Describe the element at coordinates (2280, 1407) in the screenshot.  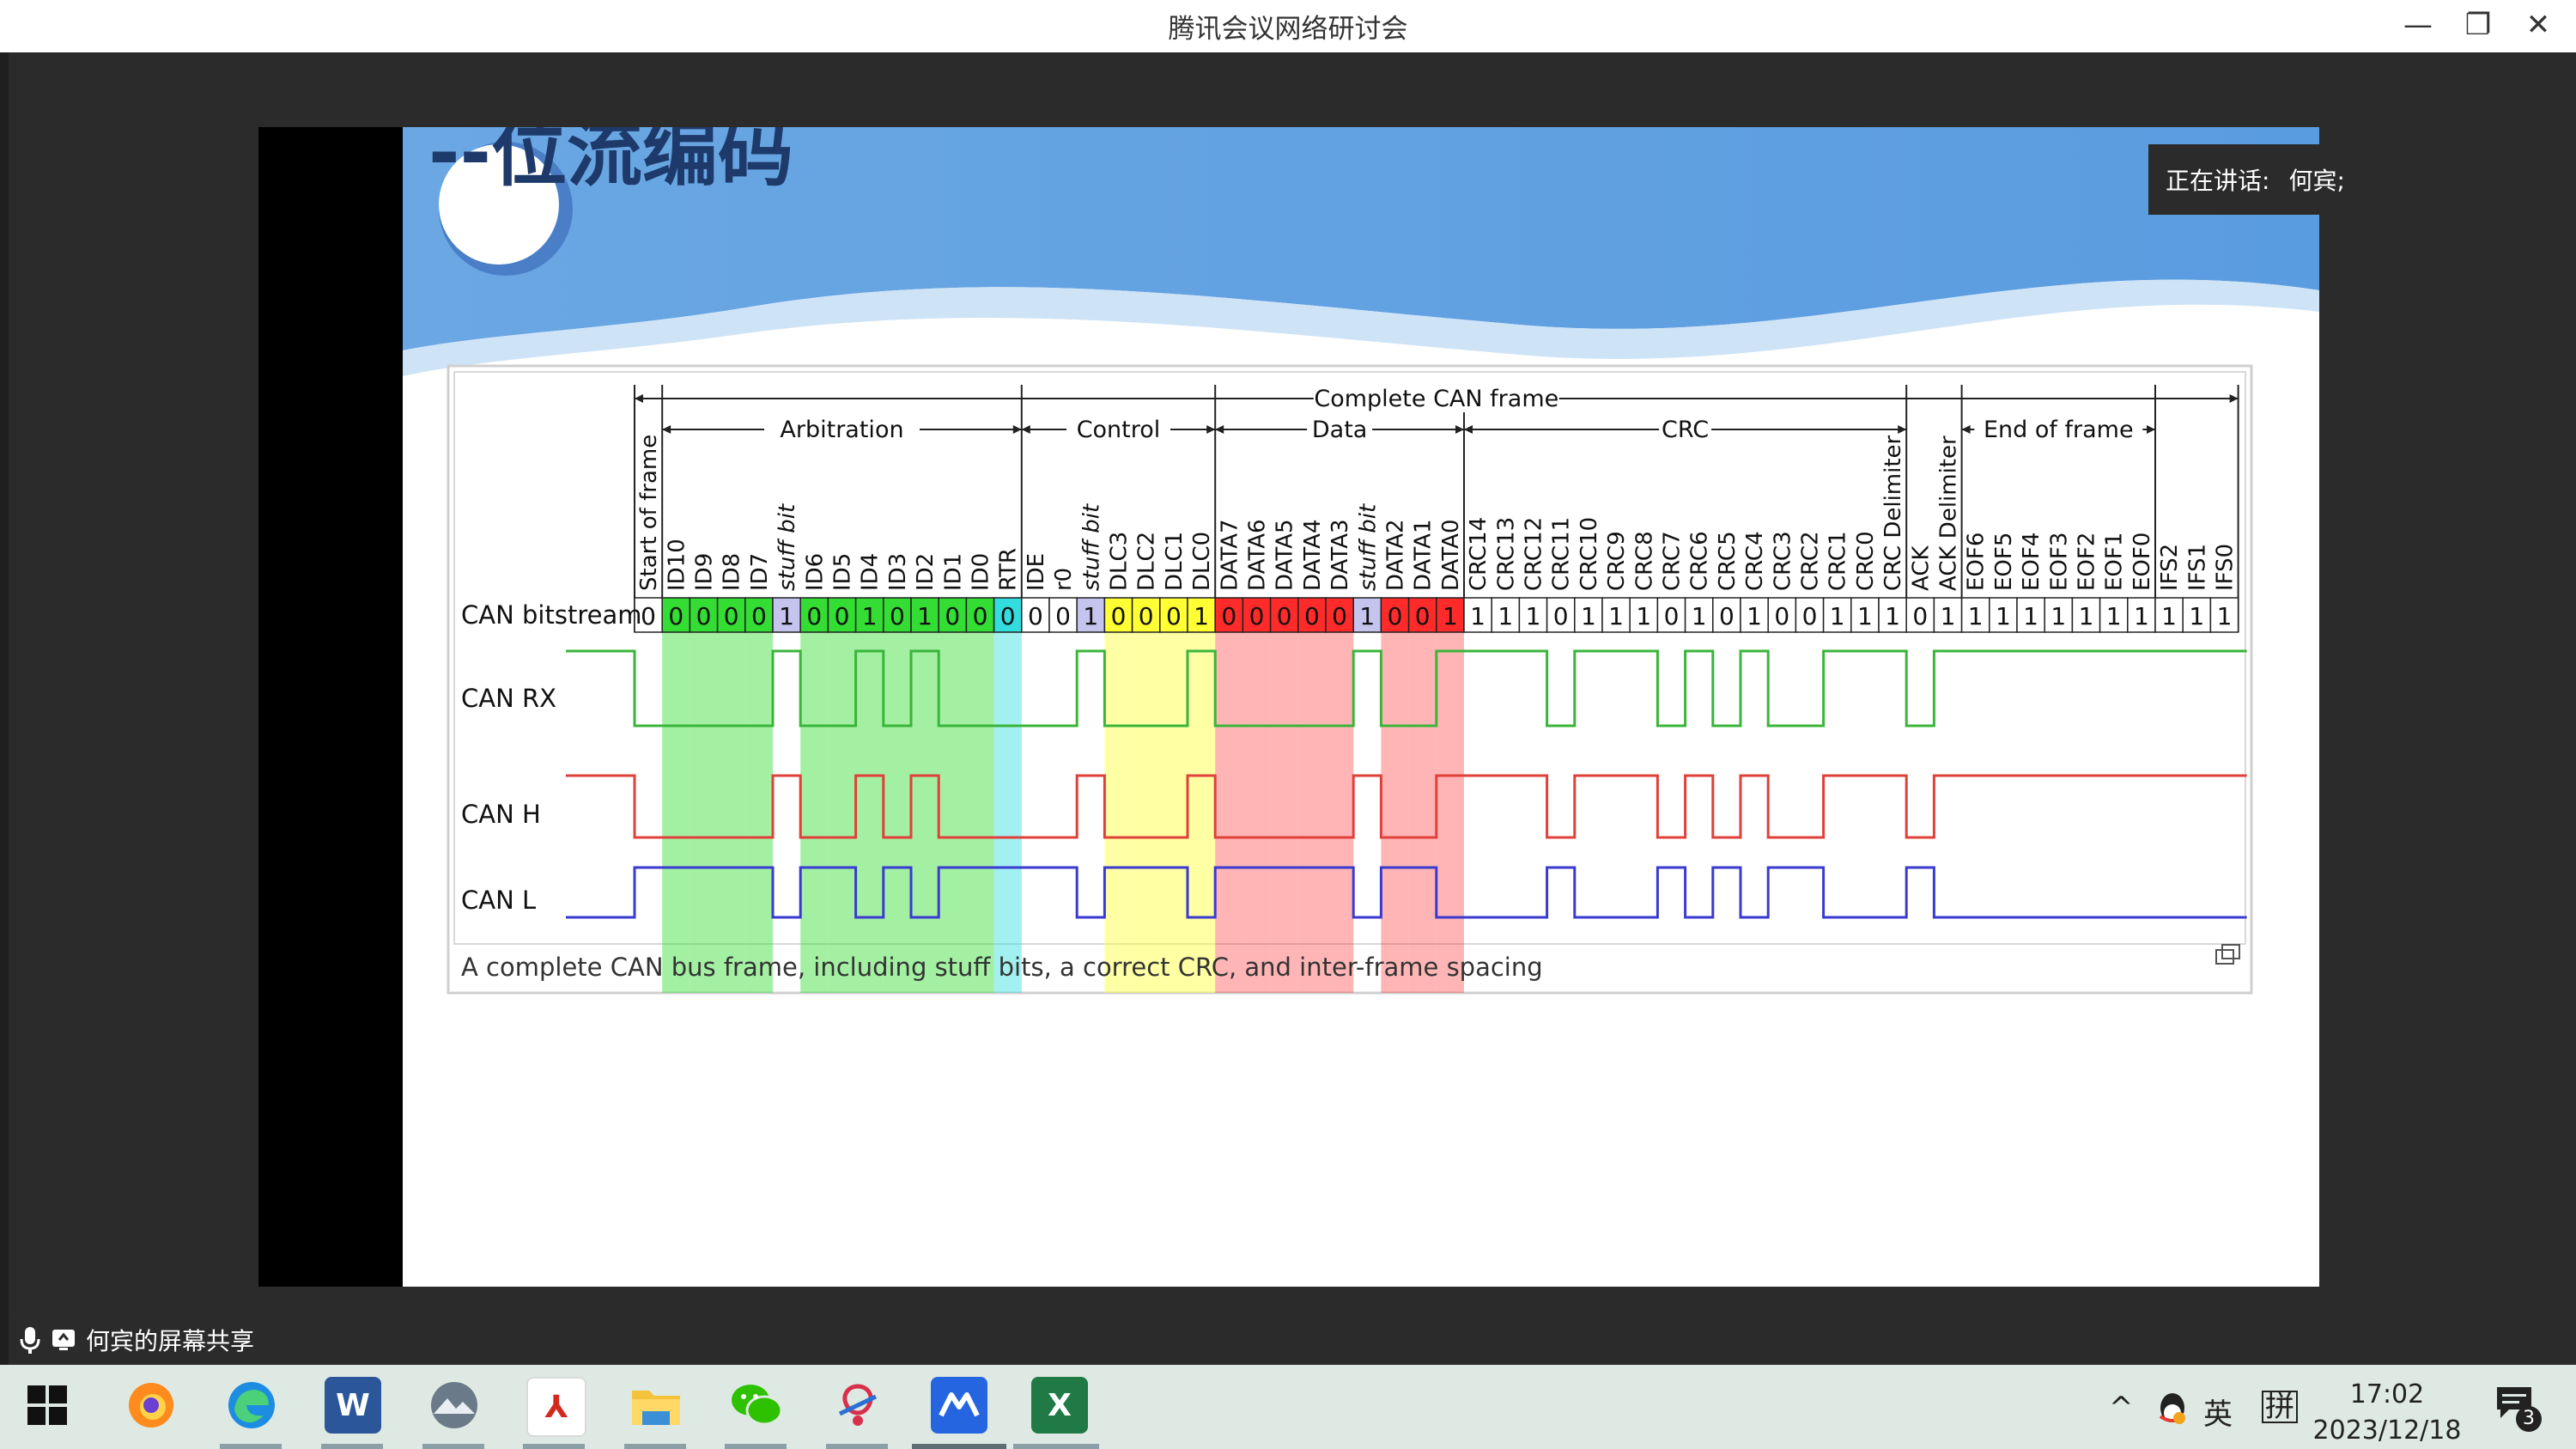
I see `ime-mode-indicator: 拼` at that location.